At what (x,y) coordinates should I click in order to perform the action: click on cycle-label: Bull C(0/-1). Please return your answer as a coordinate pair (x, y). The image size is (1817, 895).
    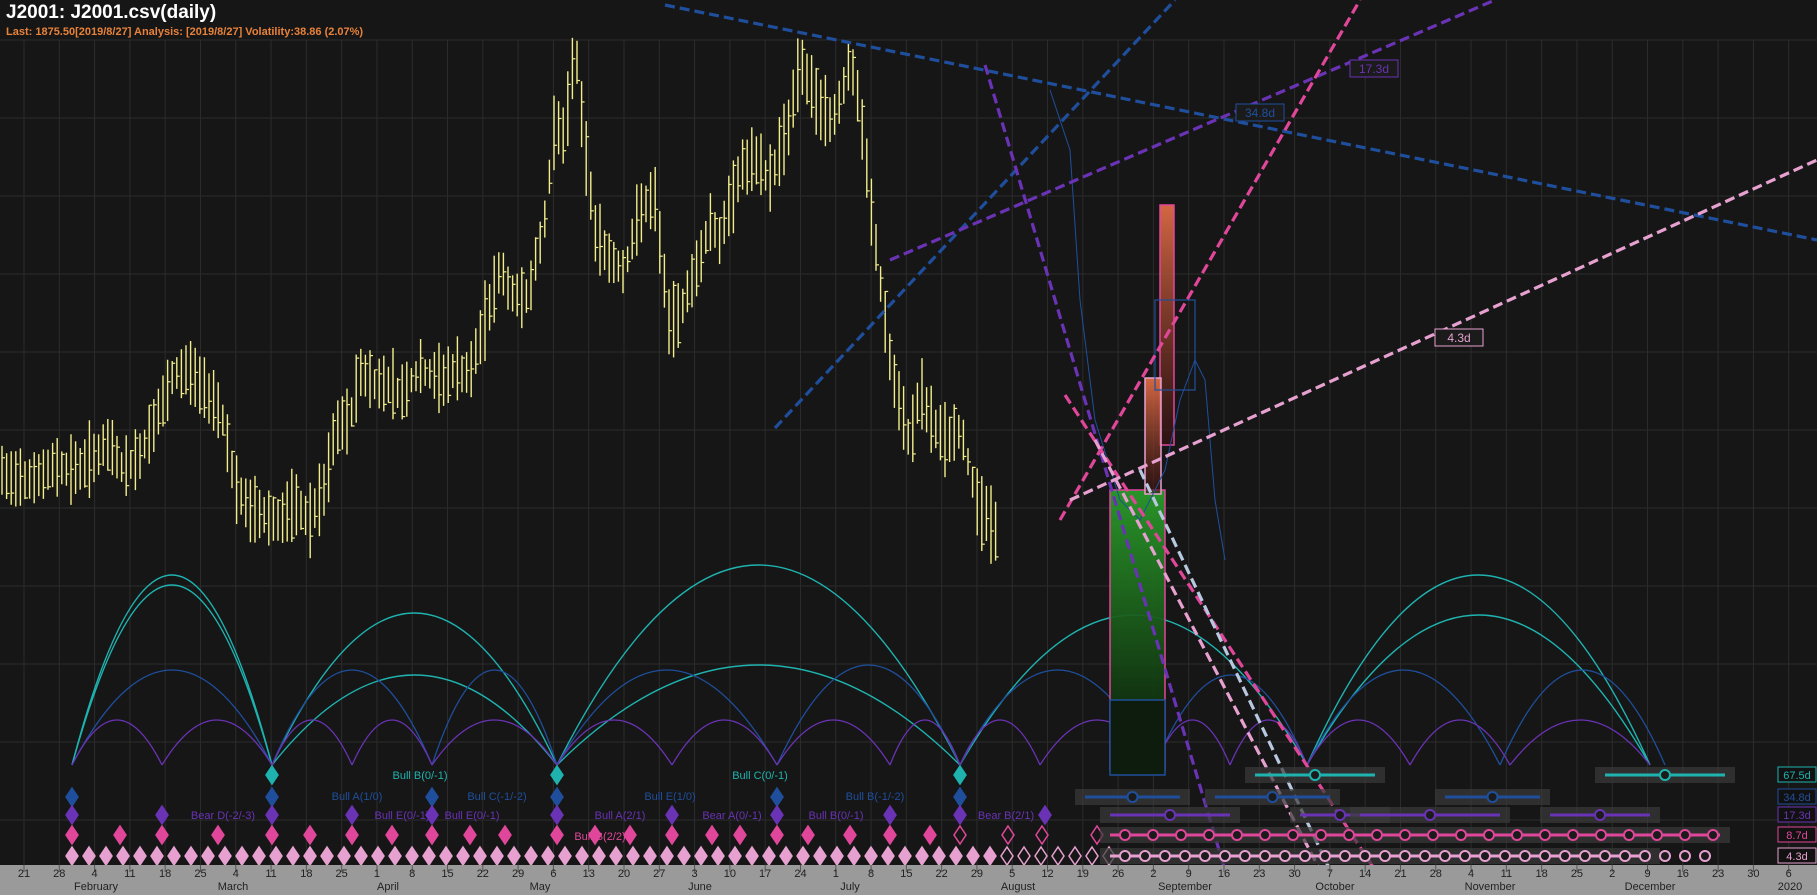
    Looking at the image, I should click on (760, 776).